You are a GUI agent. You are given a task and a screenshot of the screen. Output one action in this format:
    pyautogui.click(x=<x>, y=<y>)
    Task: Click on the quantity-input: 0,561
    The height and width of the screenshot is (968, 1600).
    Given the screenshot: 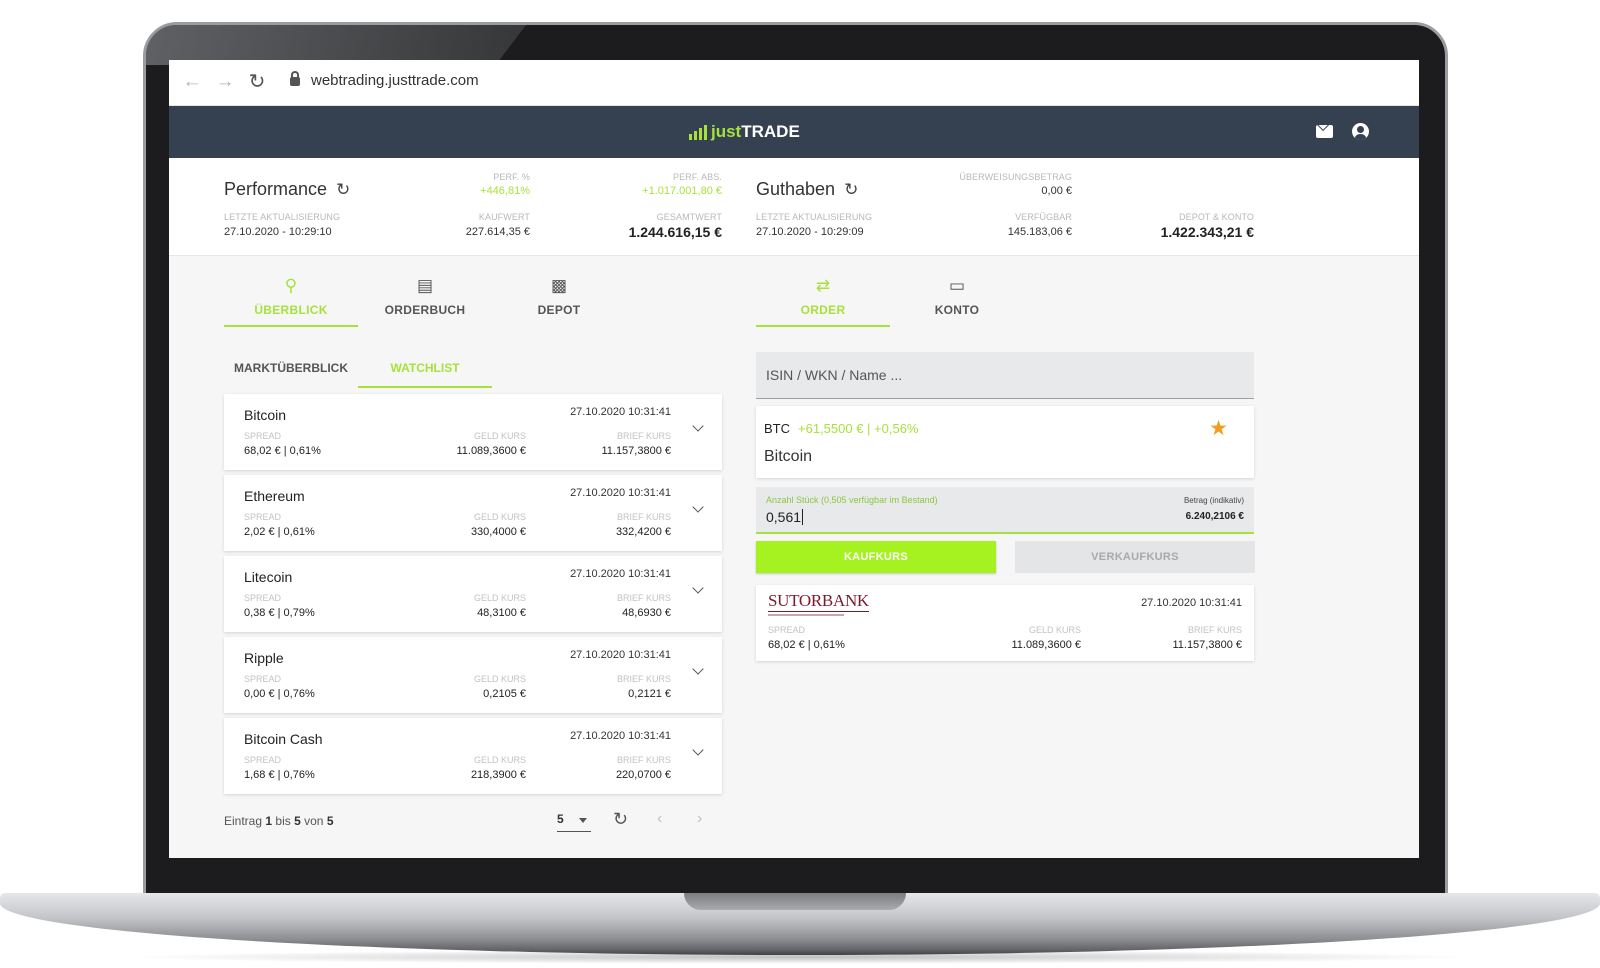 What is the action you would take?
    pyautogui.click(x=785, y=517)
    